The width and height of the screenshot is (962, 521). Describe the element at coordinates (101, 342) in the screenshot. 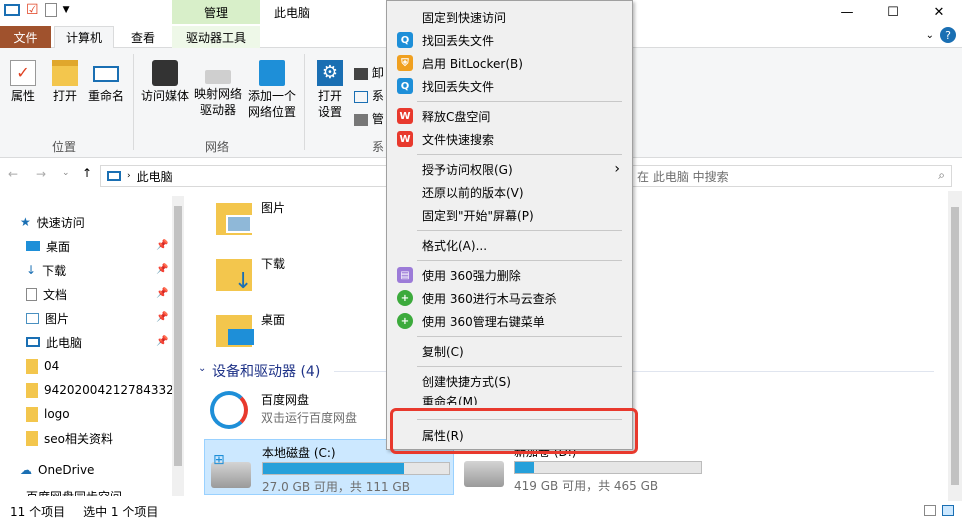

I see `nav-item-this-pc: 此电脑` at that location.